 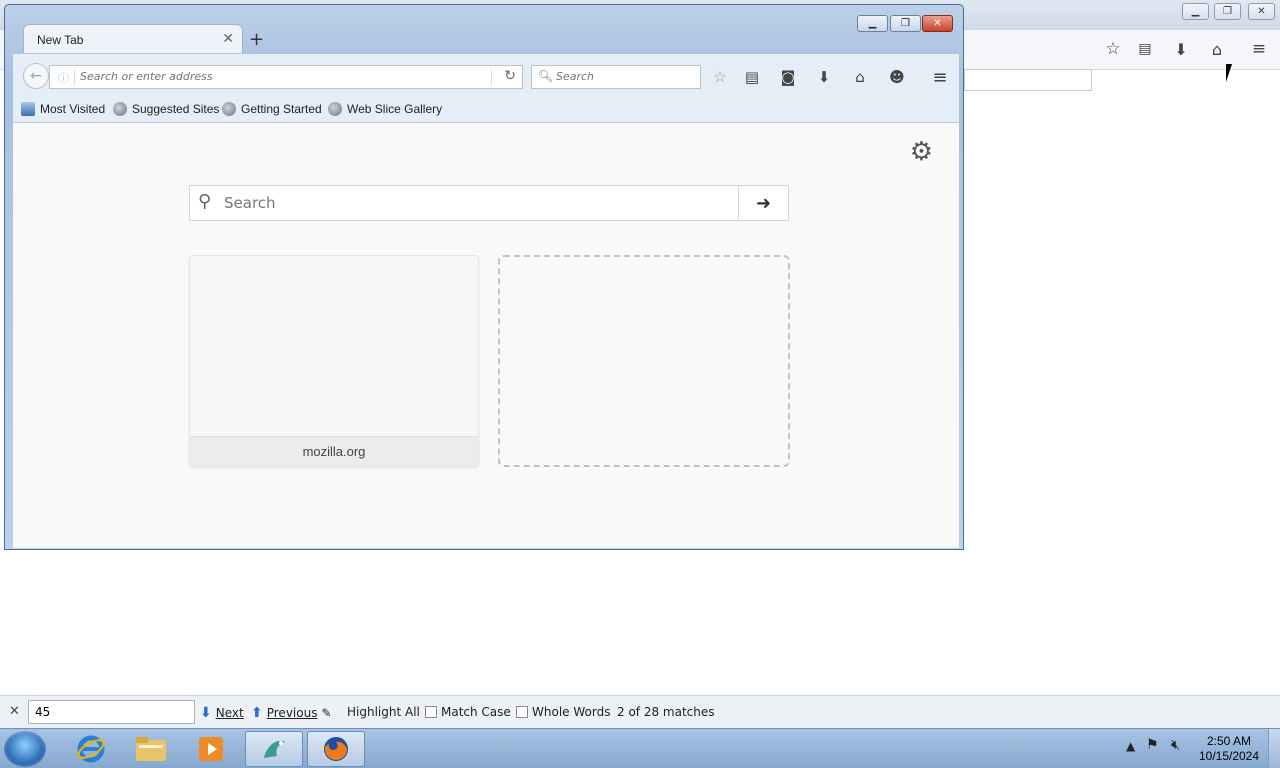 I want to click on clock-date: 10/15/2024, so click(x=1229, y=756).